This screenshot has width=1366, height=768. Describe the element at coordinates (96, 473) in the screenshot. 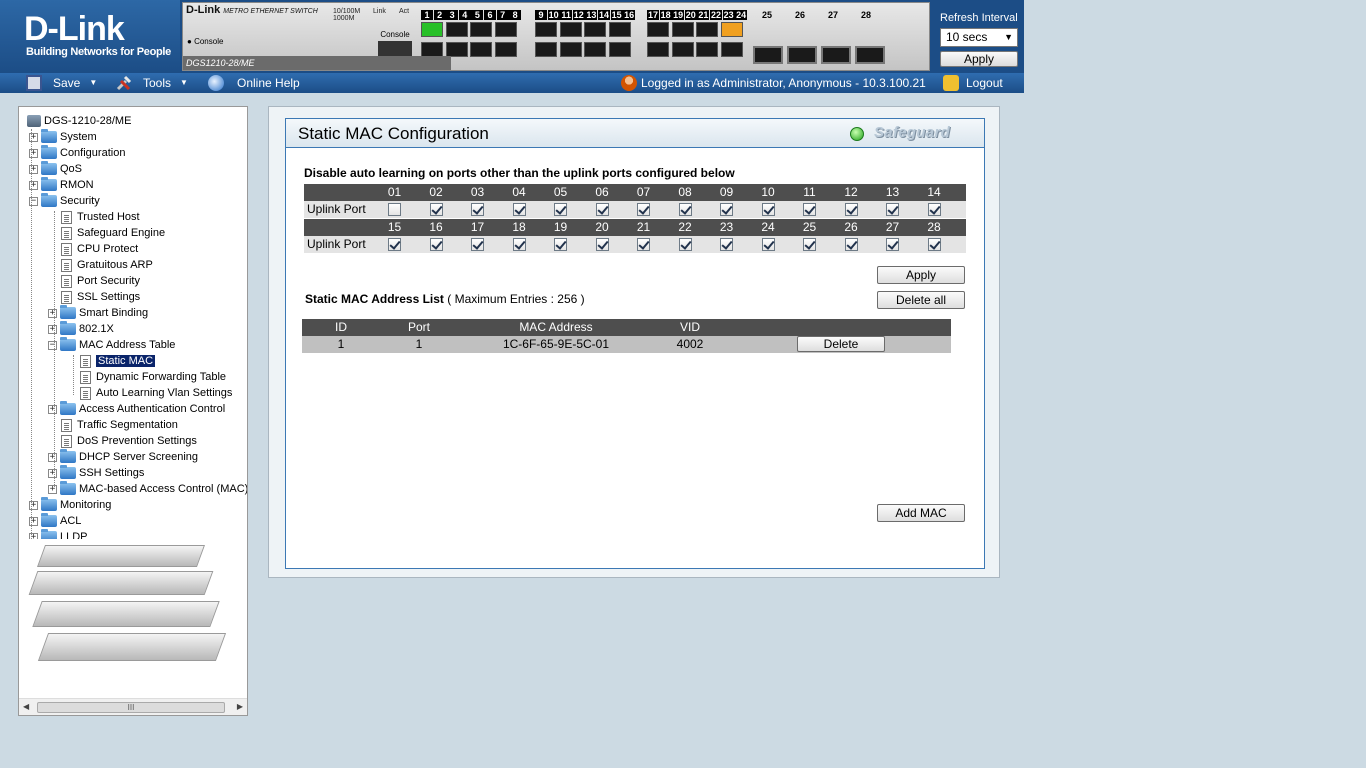

I see `tree-node: + SSH Settings` at that location.